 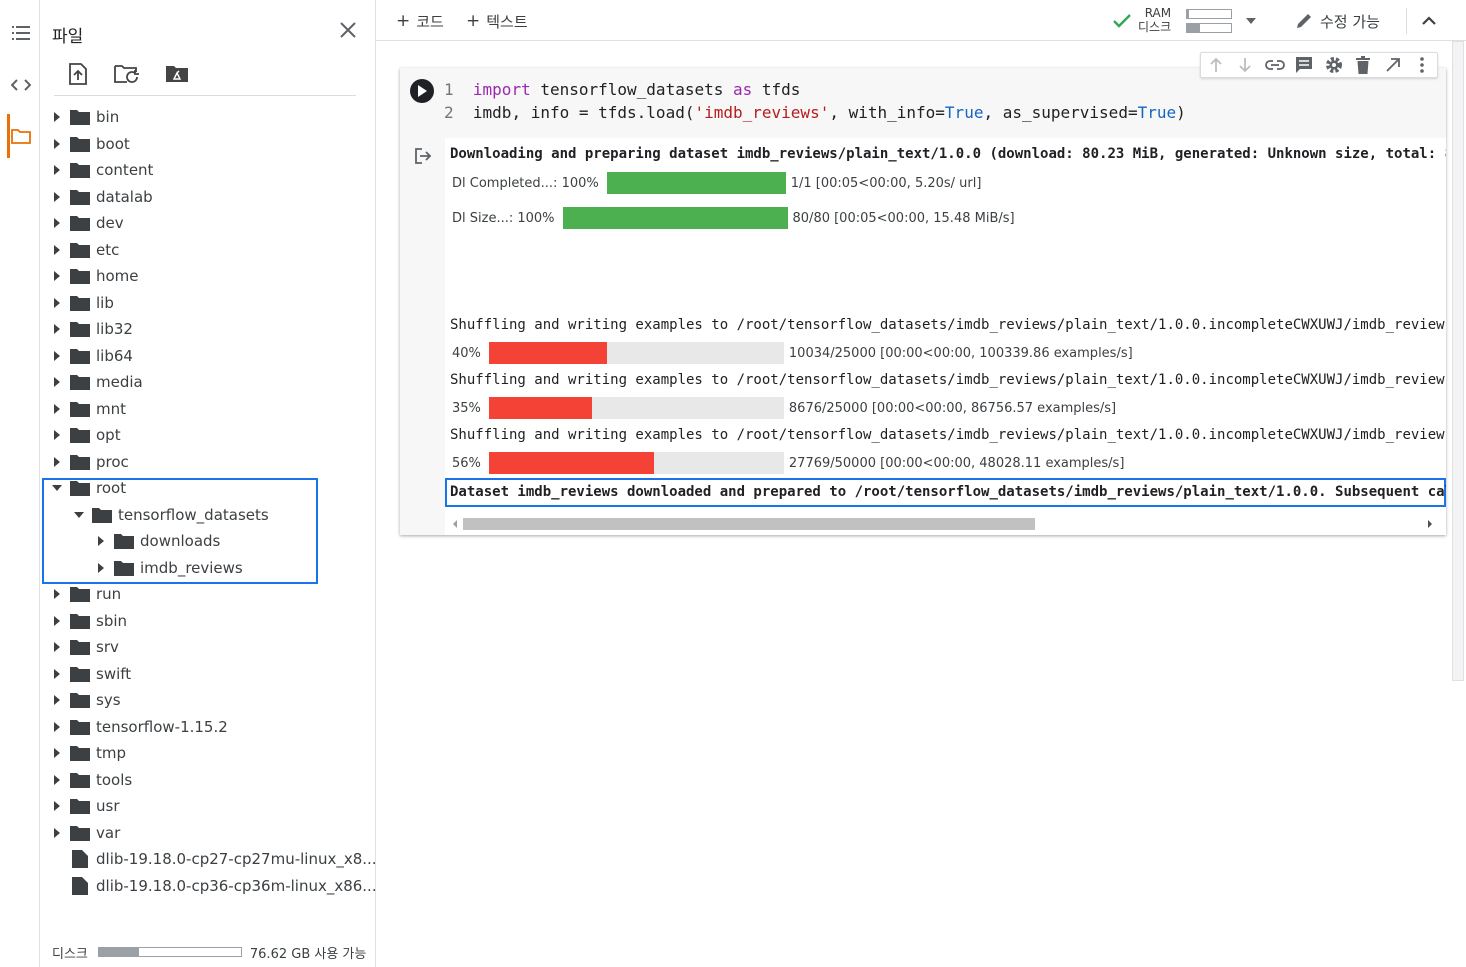 What do you see at coordinates (1334, 65) in the screenshot?
I see `gear-icon` at bounding box center [1334, 65].